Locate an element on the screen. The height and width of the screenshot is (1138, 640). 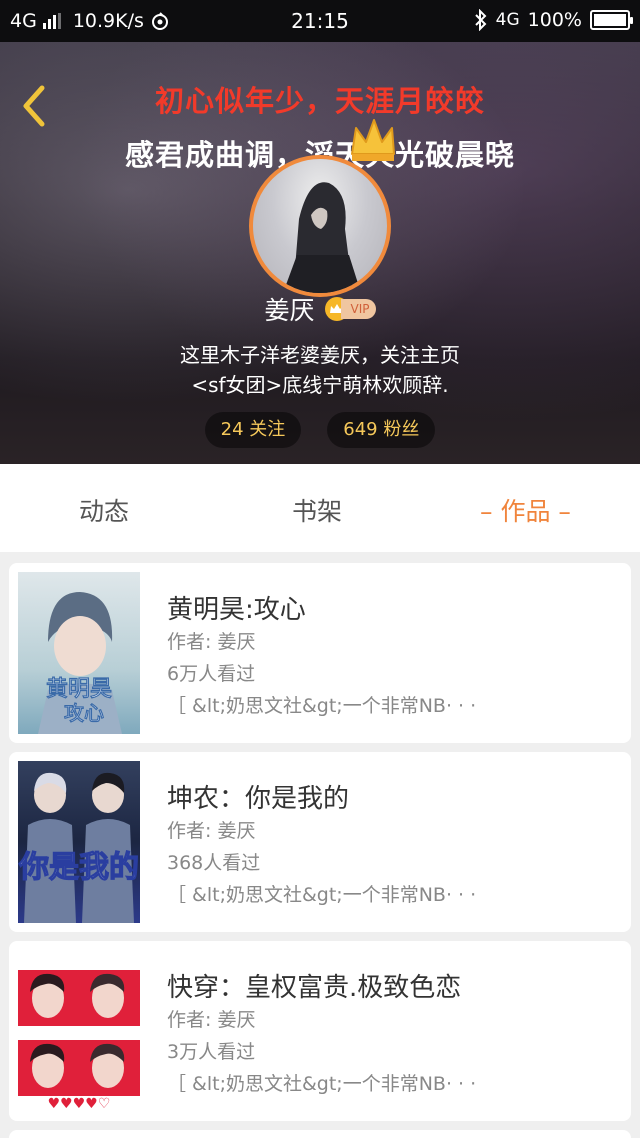
bio-line-2: <sf女团>底线宁萌林欢顾辞. is located at coordinates (320, 385).